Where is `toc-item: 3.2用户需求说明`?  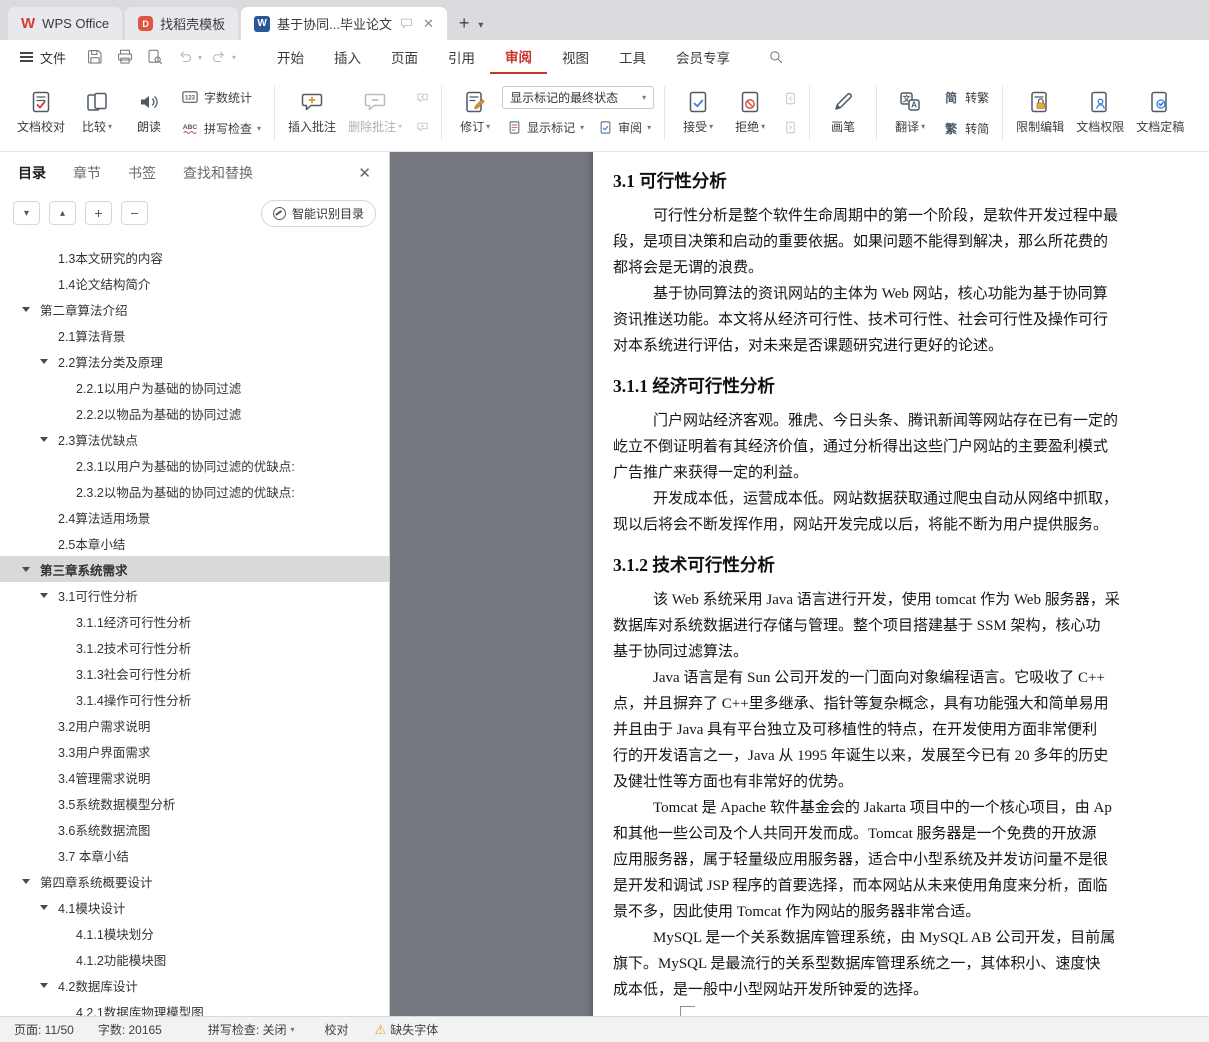 toc-item: 3.2用户需求说明 is located at coordinates (194, 725).